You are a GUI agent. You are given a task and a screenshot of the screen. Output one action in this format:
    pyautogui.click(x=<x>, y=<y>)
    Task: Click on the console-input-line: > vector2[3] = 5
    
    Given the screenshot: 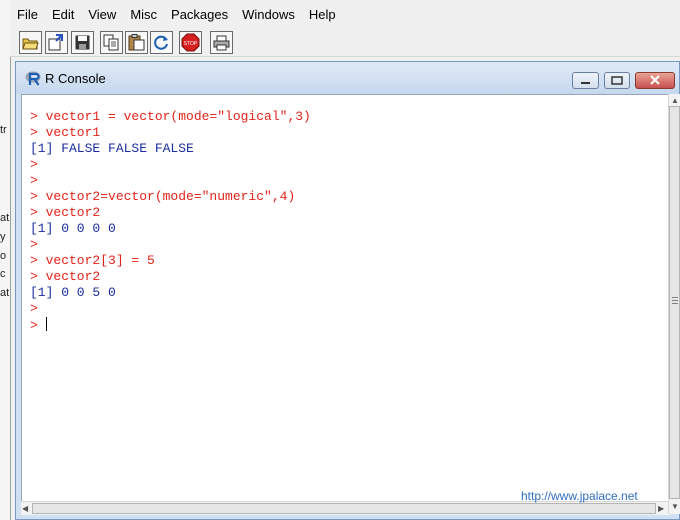 What is the action you would take?
    pyautogui.click(x=170, y=261)
    